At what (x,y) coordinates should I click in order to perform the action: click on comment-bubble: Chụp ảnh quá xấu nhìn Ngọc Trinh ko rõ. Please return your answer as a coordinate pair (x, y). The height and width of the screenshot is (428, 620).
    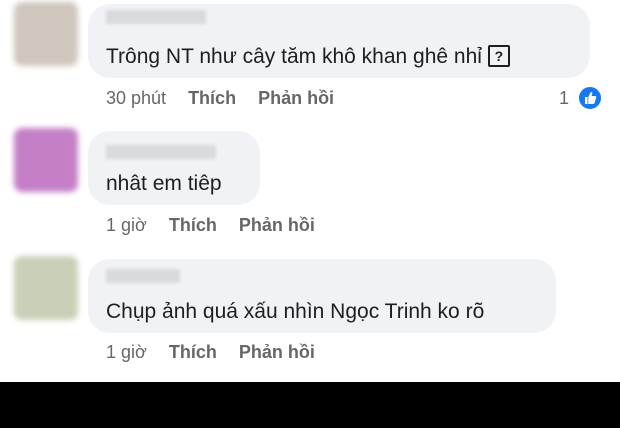
    Looking at the image, I should click on (322, 296).